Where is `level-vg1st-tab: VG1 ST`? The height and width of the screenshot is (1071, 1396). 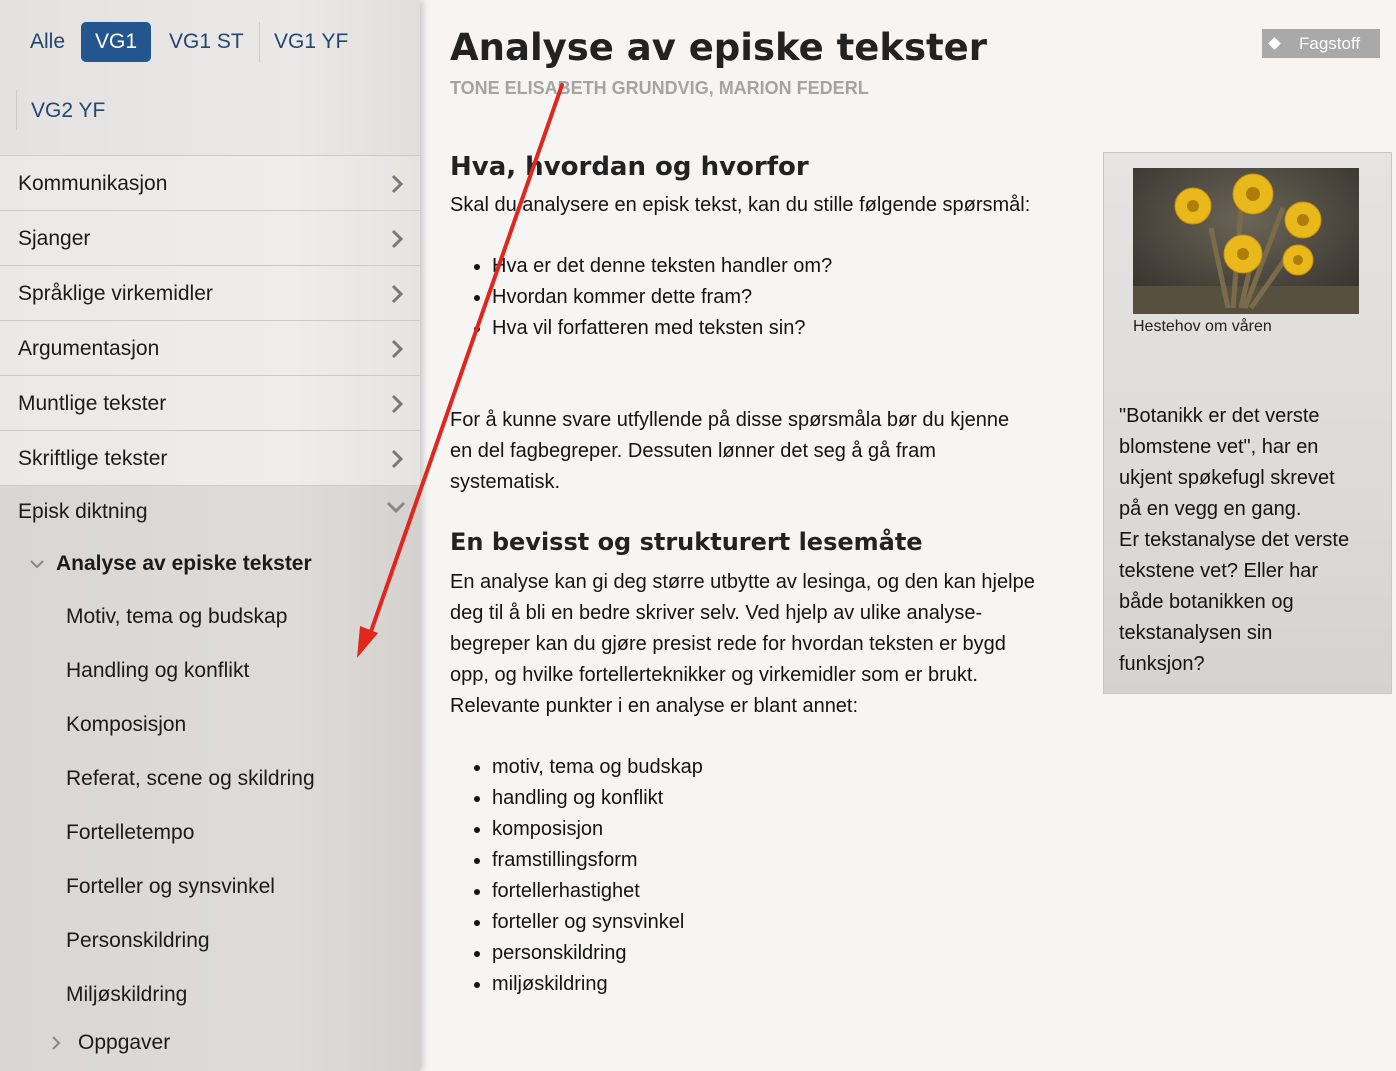
level-vg1st-tab: VG1 ST is located at coordinates (206, 42).